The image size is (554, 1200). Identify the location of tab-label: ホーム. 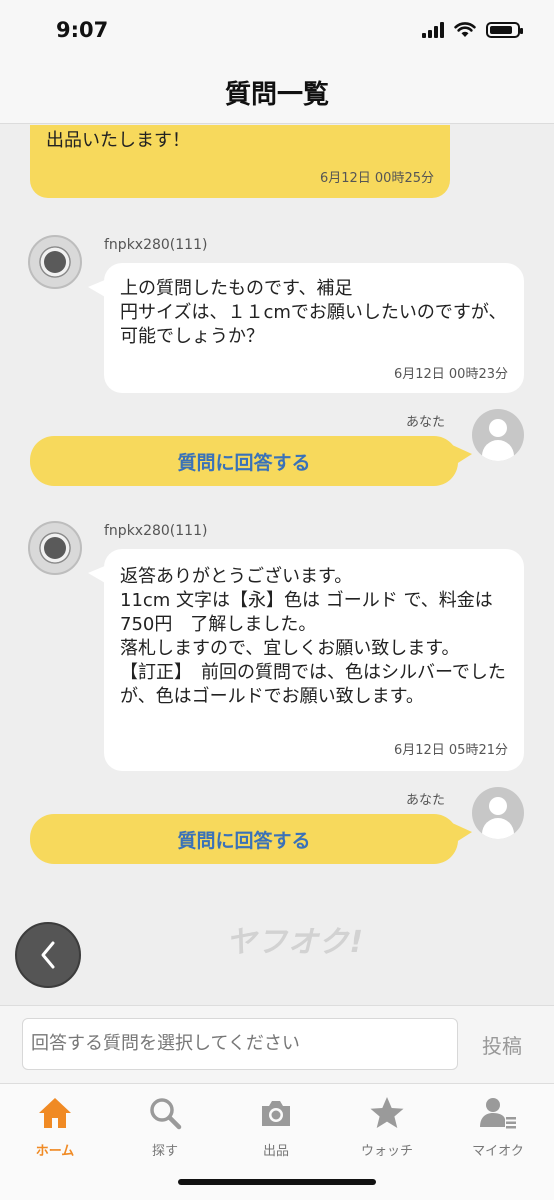
(55, 1151).